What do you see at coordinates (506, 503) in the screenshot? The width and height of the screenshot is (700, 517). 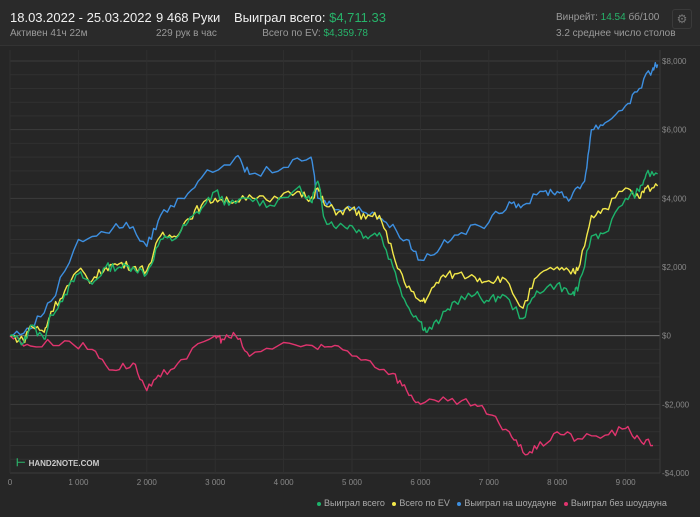 I see `legend-item-2: Выиграл на шоудауне` at bounding box center [506, 503].